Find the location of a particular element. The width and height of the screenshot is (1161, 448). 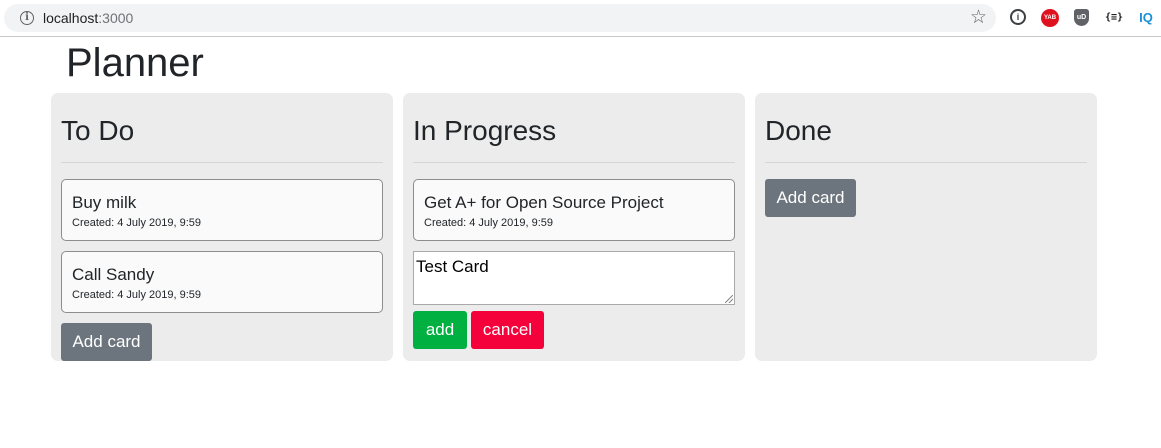

new-card-editor: Test Card is located at coordinates (574, 278).